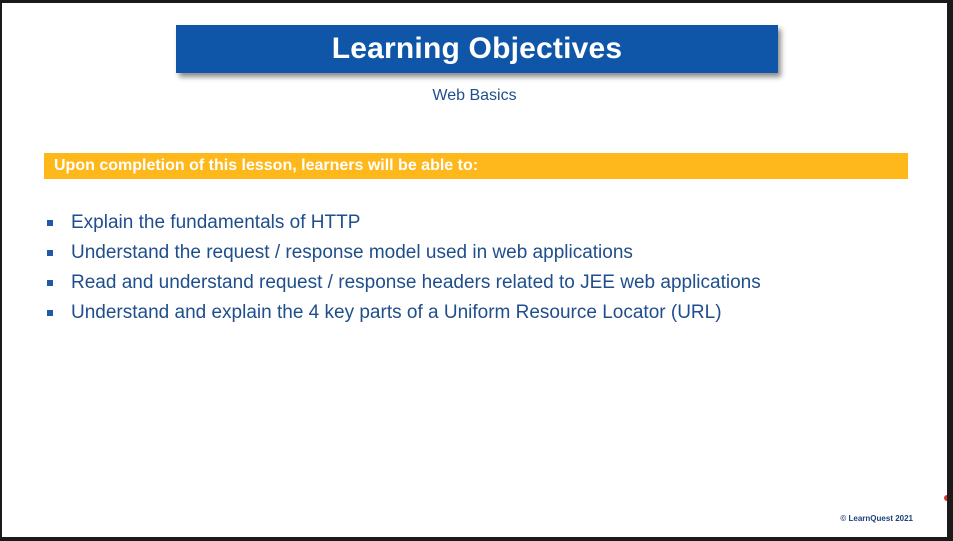 This screenshot has height=541, width=953. I want to click on list-item: Explain the fundamentals of HTTP, so click(402, 223).